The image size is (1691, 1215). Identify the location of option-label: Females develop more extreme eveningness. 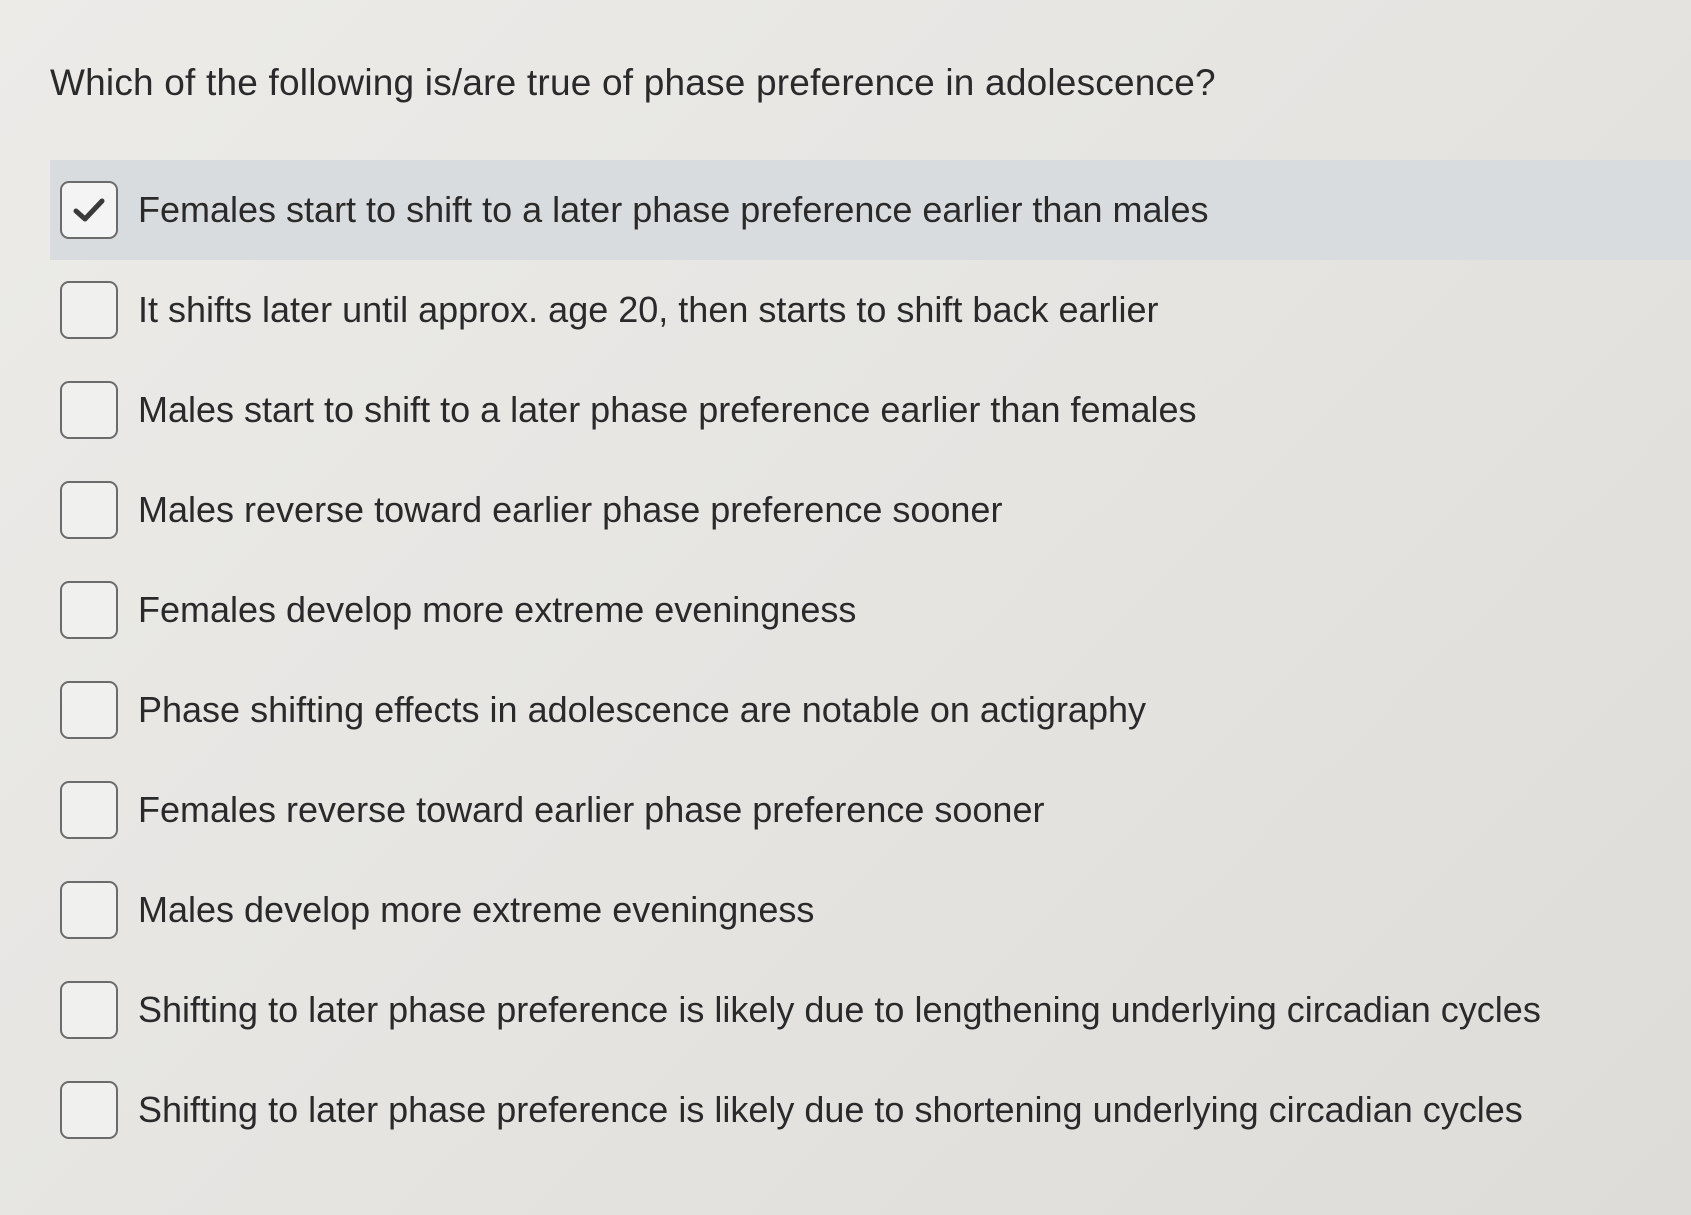
(497, 609).